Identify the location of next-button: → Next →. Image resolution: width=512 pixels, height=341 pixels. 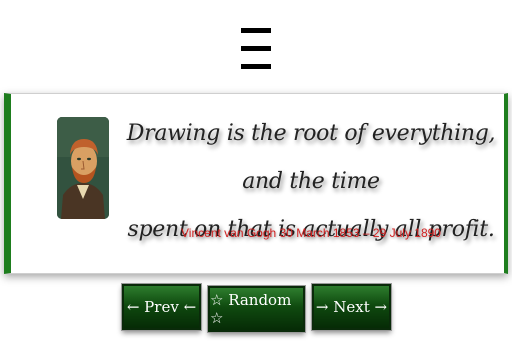
(351, 307).